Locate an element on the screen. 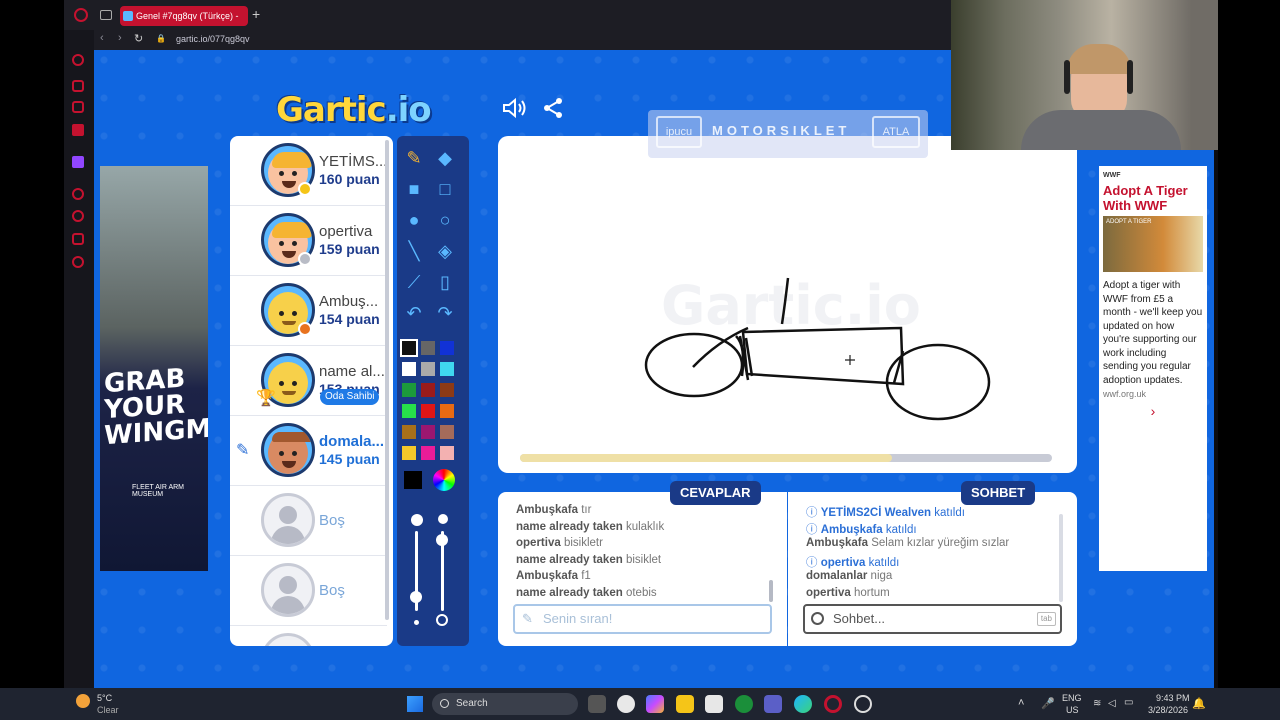 This screenshot has width=1280, height=720. player-row: 🏆 name al... 153 puan is located at coordinates (308, 381).